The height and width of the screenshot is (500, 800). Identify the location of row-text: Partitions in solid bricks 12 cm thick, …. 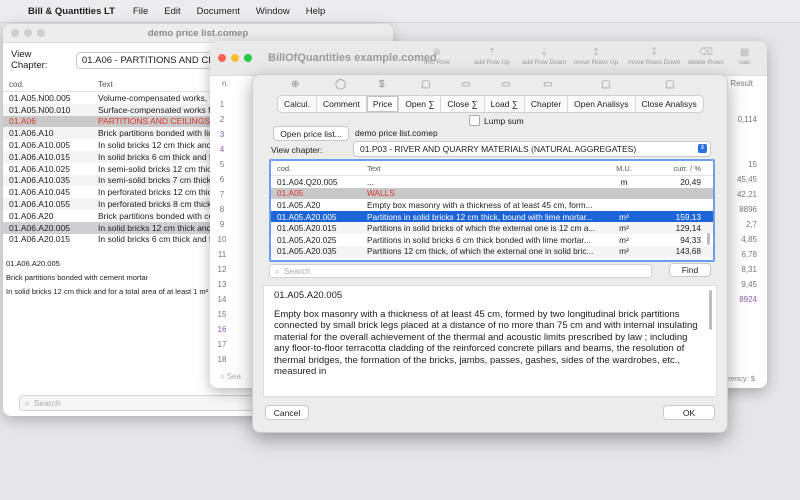
(480, 216).